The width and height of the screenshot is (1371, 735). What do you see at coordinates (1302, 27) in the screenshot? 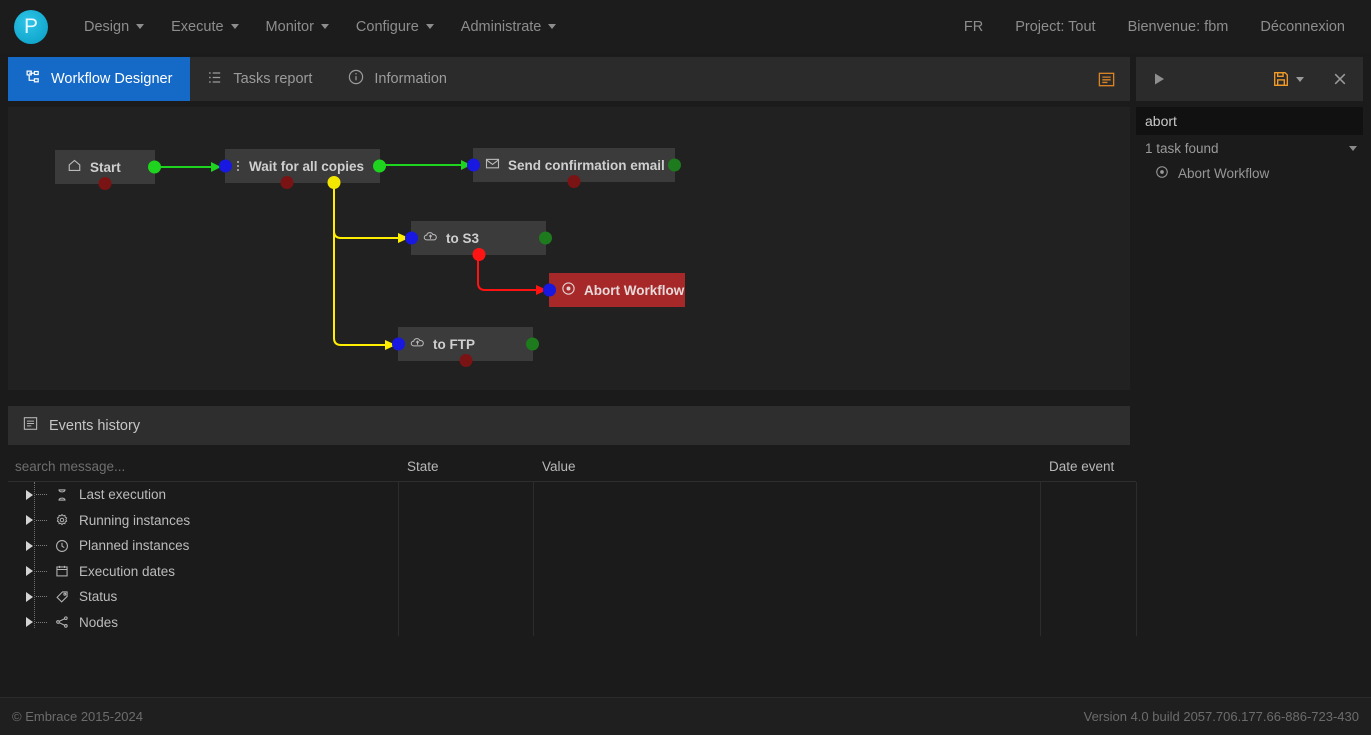
I see `logout-link: Déconnexion` at bounding box center [1302, 27].